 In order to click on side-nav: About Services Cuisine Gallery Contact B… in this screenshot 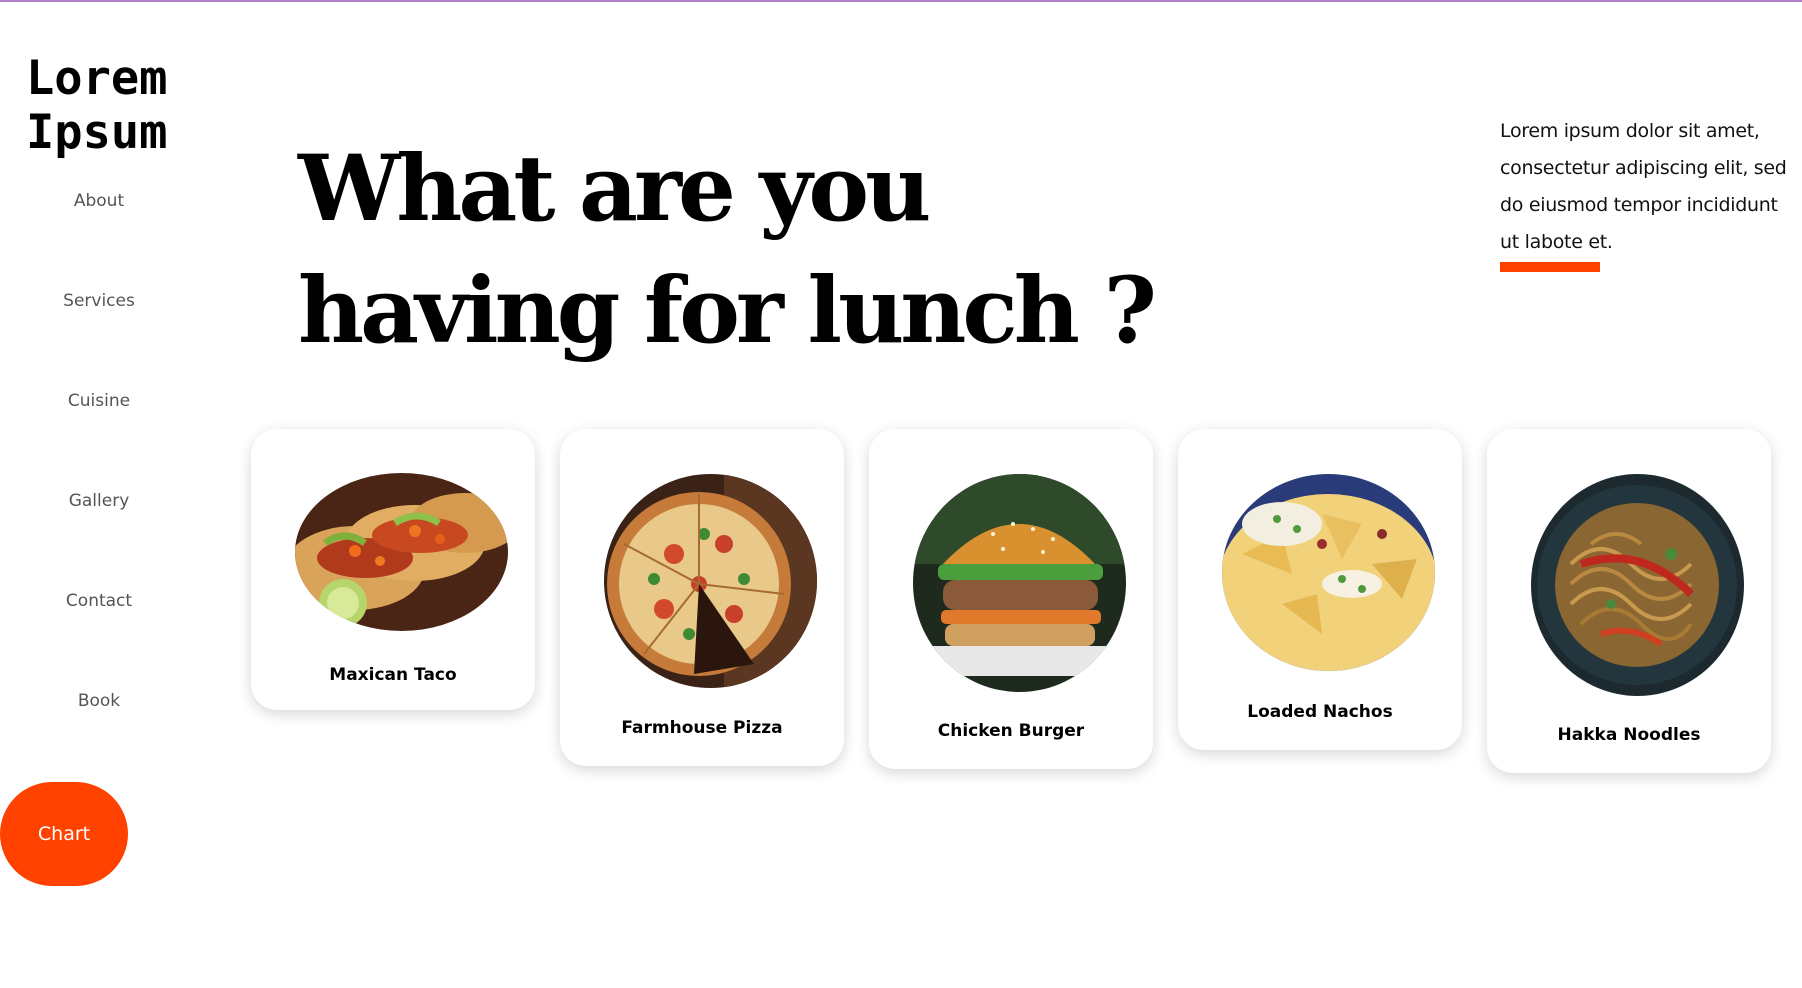, I will do `click(99, 470)`.